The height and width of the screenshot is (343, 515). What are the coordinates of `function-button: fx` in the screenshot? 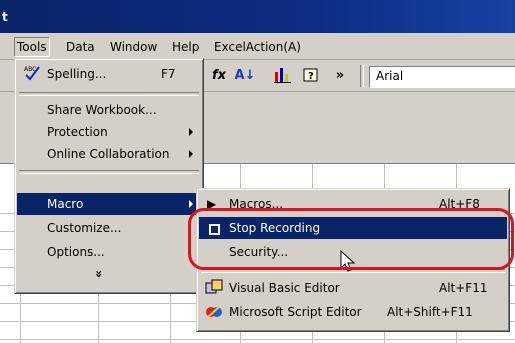 It's located at (219, 76).